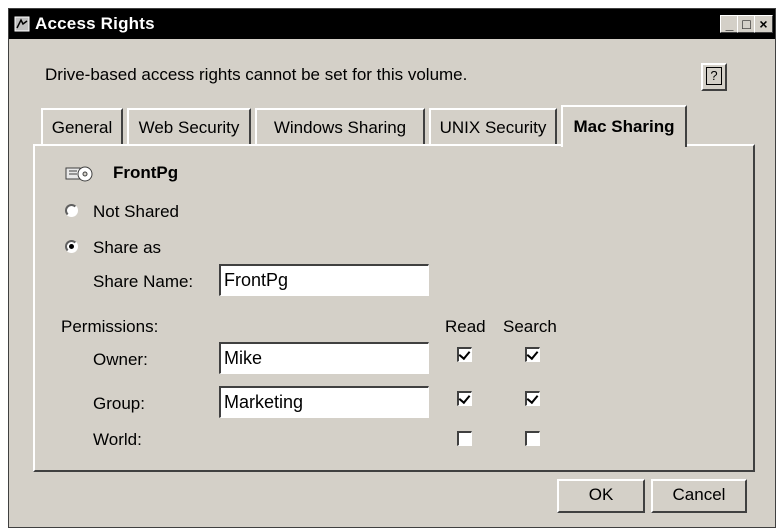 The width and height of the screenshot is (779, 531). I want to click on cancel-button: Cancel, so click(699, 496).